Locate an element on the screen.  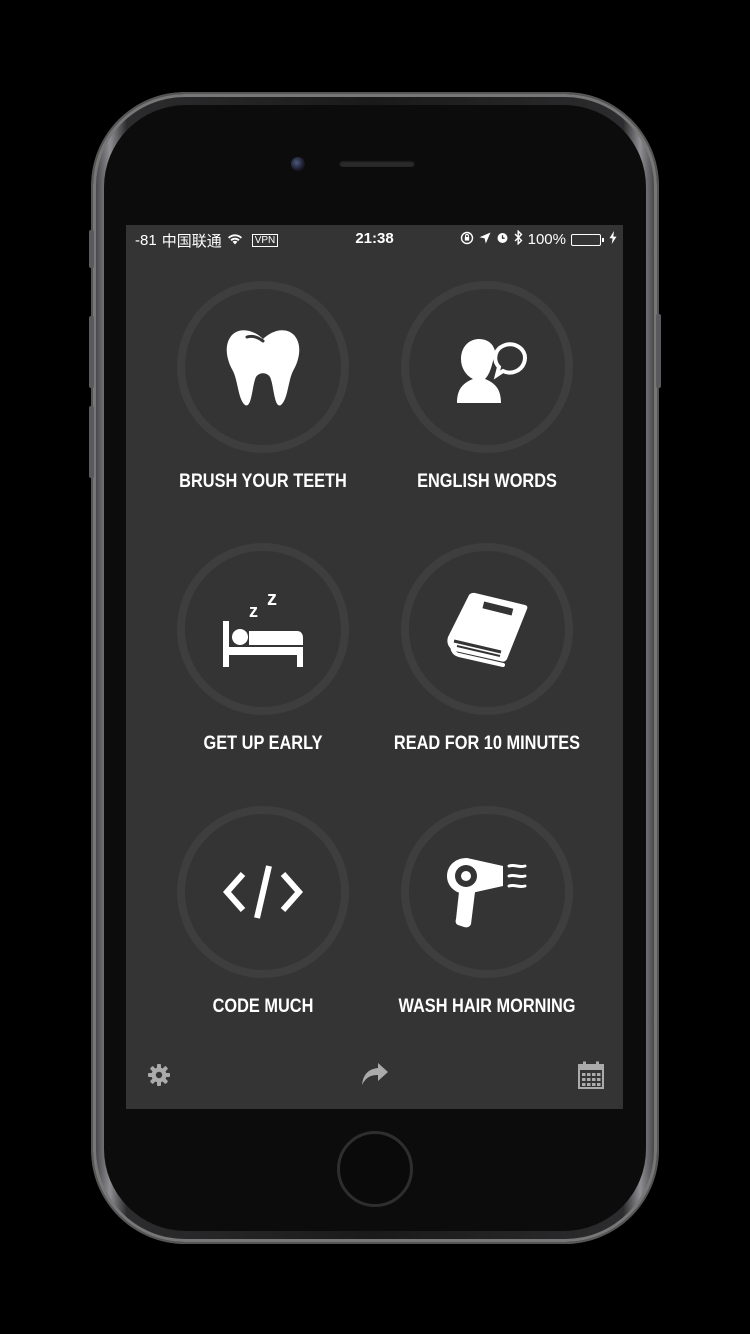
habit-wash-hair-morning: WASH HAIR MORNING is located at coordinates (487, 912).